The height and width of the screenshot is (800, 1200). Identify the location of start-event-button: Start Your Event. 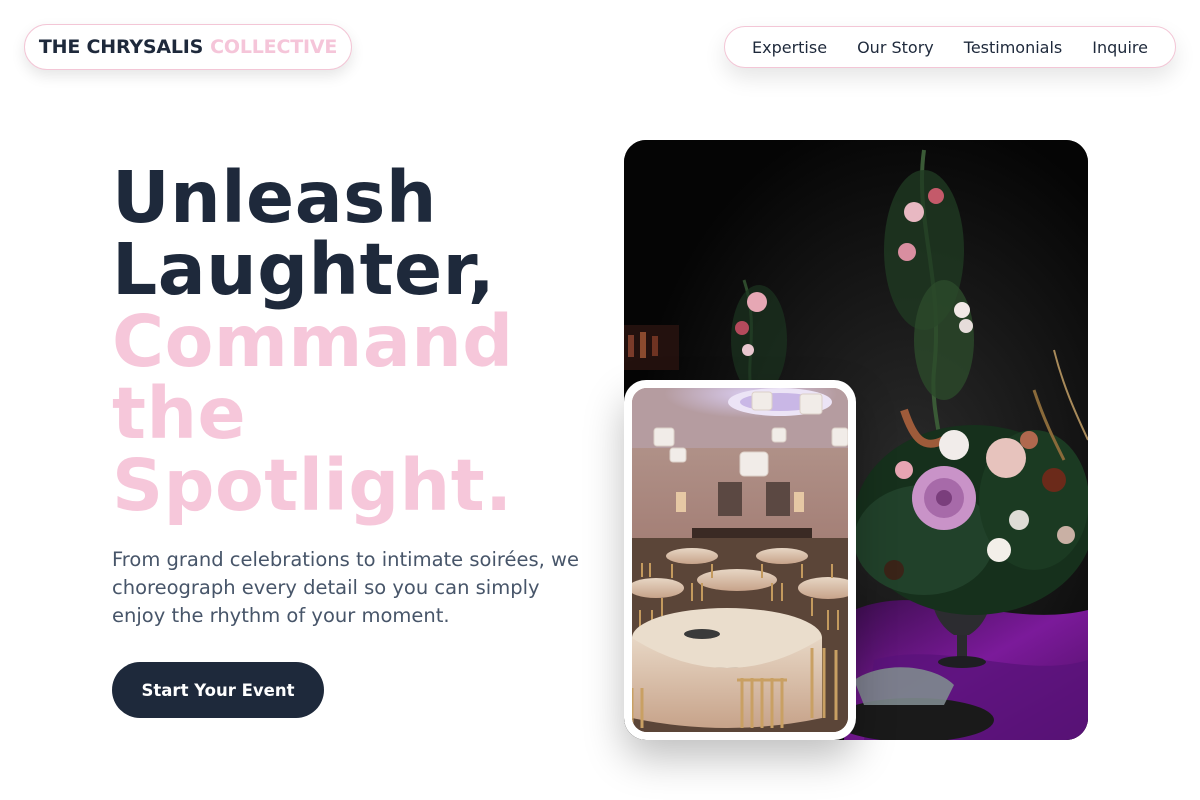
(218, 690).